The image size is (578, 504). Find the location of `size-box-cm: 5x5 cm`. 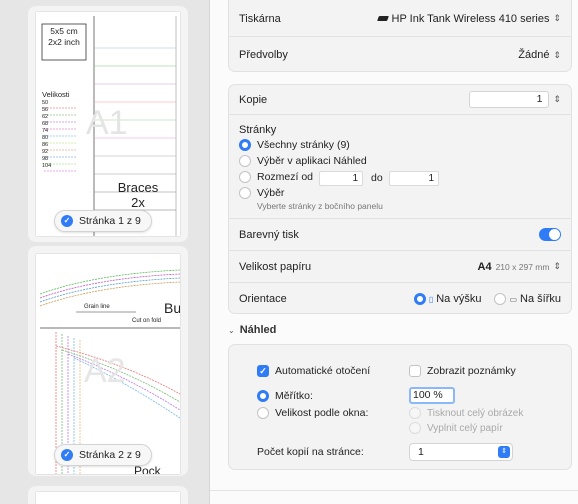

size-box-cm: 5x5 cm is located at coordinates (64, 31).